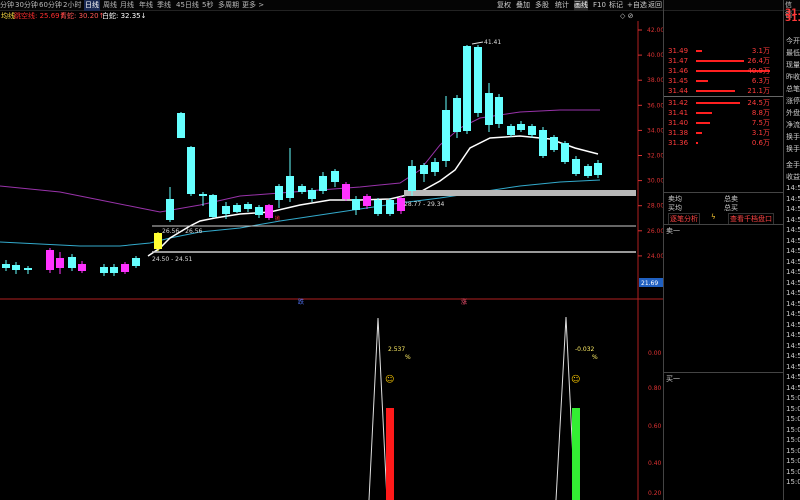 The height and width of the screenshot is (500, 800). I want to click on price-axis-label: 34.00, so click(655, 130).